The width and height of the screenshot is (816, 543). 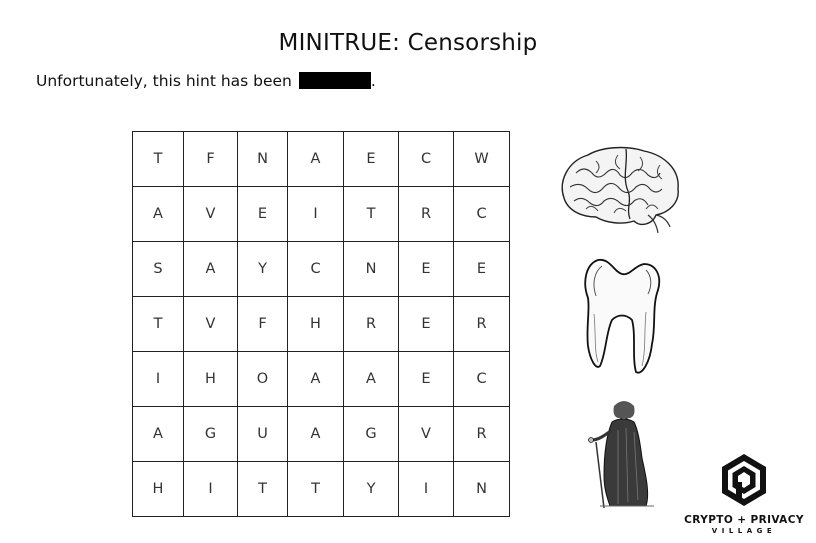 What do you see at coordinates (744, 531) in the screenshot?
I see `logo-text-line2: VILLAGE` at bounding box center [744, 531].